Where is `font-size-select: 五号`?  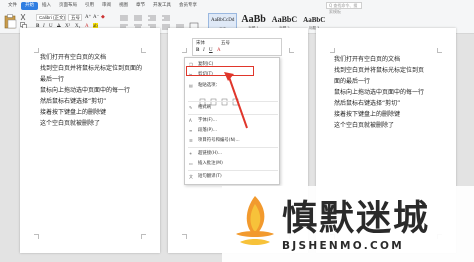
font-size-select: 五号 is located at coordinates (75, 17).